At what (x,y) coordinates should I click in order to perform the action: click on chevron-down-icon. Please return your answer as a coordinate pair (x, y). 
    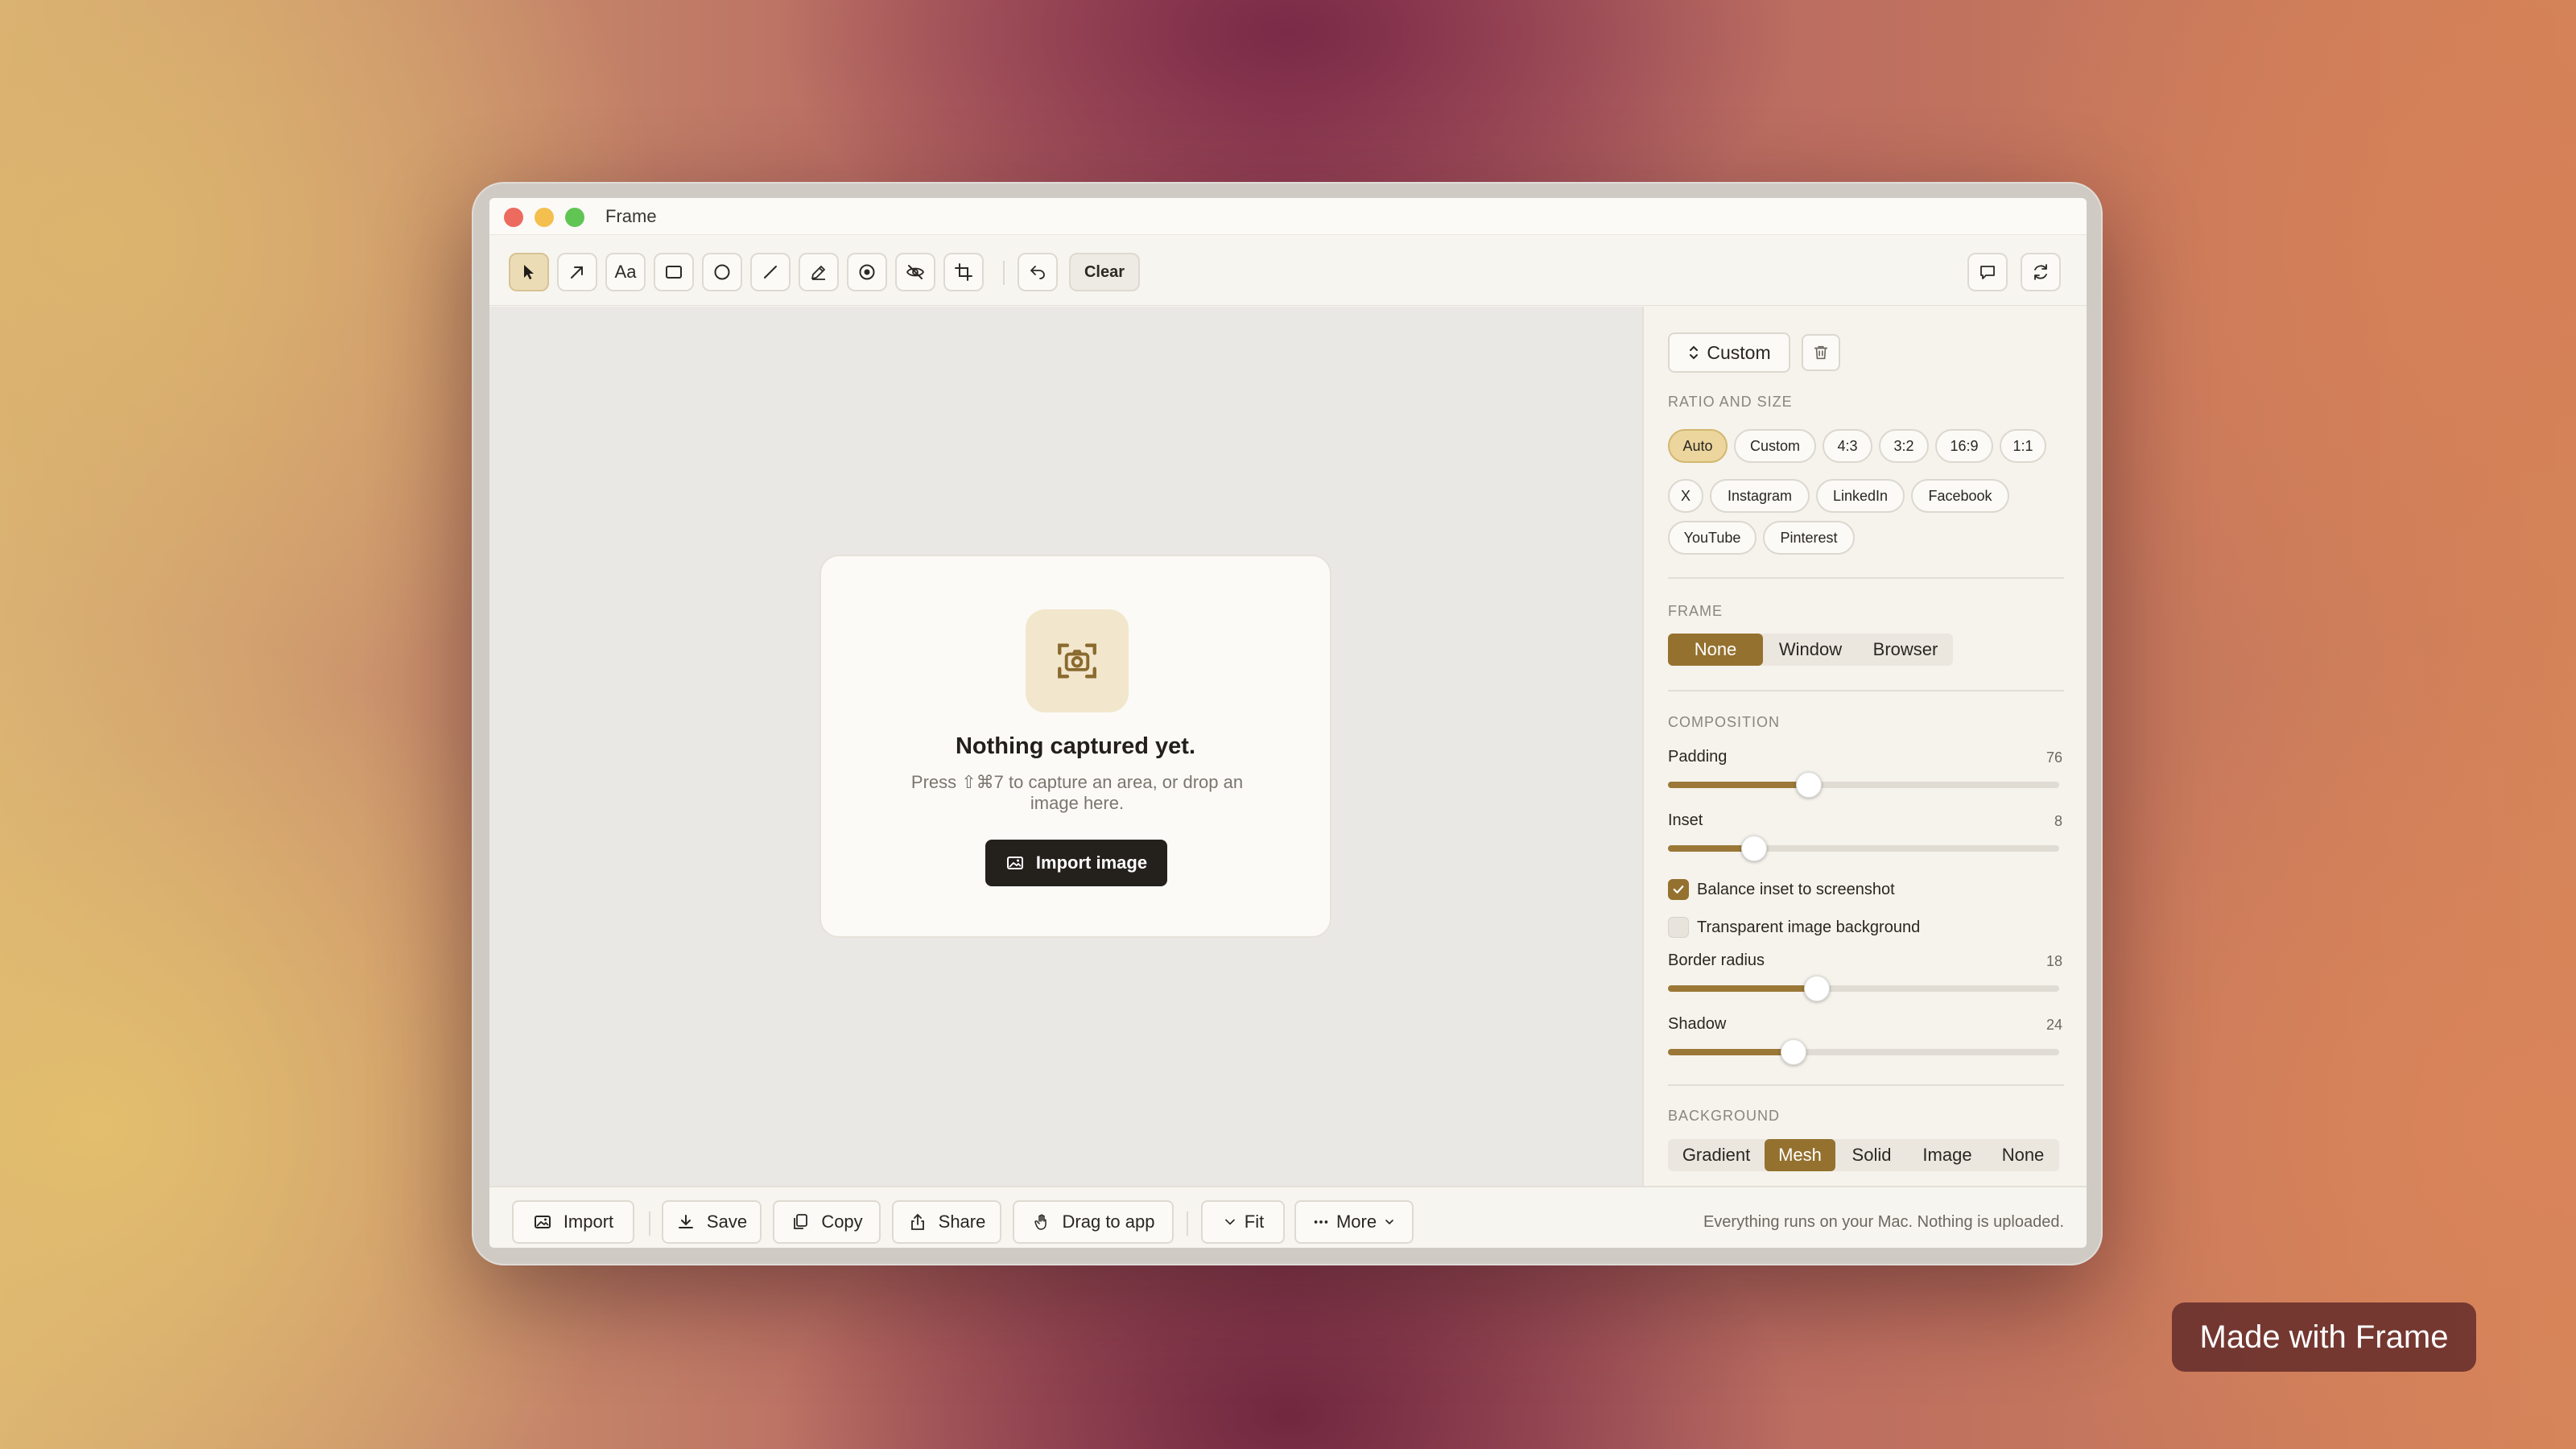
    Looking at the image, I should click on (1389, 1222).